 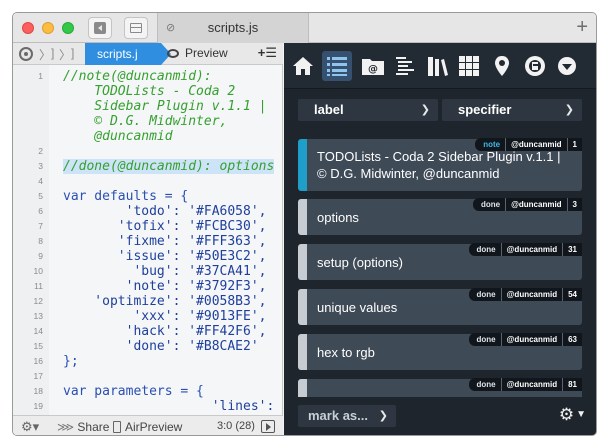 I want to click on add-menu-button: +☰, so click(x=267, y=53).